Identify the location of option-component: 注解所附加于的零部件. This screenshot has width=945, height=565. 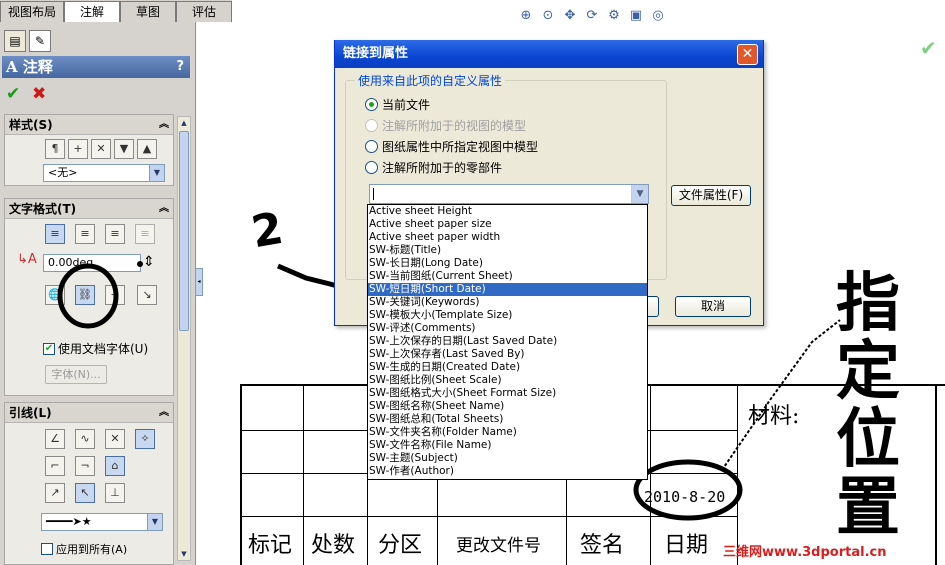
(433, 167).